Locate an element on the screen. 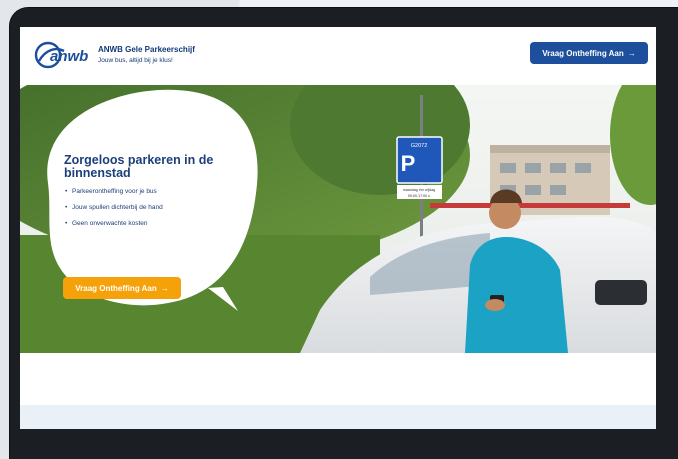 This screenshot has height=459, width=678. hero-cta-button: Vraag Ontheffing Aan → is located at coordinates (122, 288).